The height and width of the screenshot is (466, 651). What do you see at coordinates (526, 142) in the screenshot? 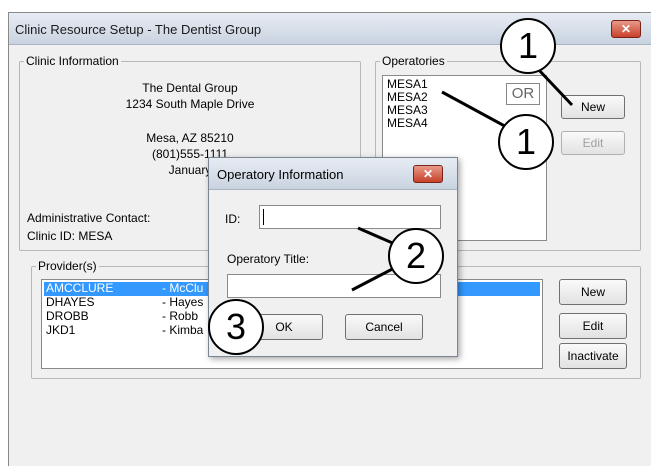
I see `callout-number-1b: 1` at bounding box center [526, 142].